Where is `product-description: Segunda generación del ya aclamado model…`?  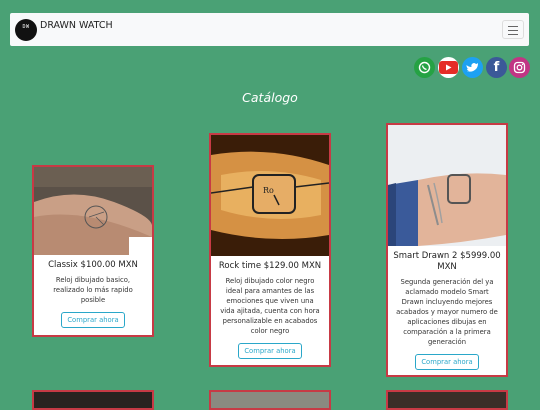 product-description: Segunda generación del ya aclamado model… is located at coordinates (447, 312).